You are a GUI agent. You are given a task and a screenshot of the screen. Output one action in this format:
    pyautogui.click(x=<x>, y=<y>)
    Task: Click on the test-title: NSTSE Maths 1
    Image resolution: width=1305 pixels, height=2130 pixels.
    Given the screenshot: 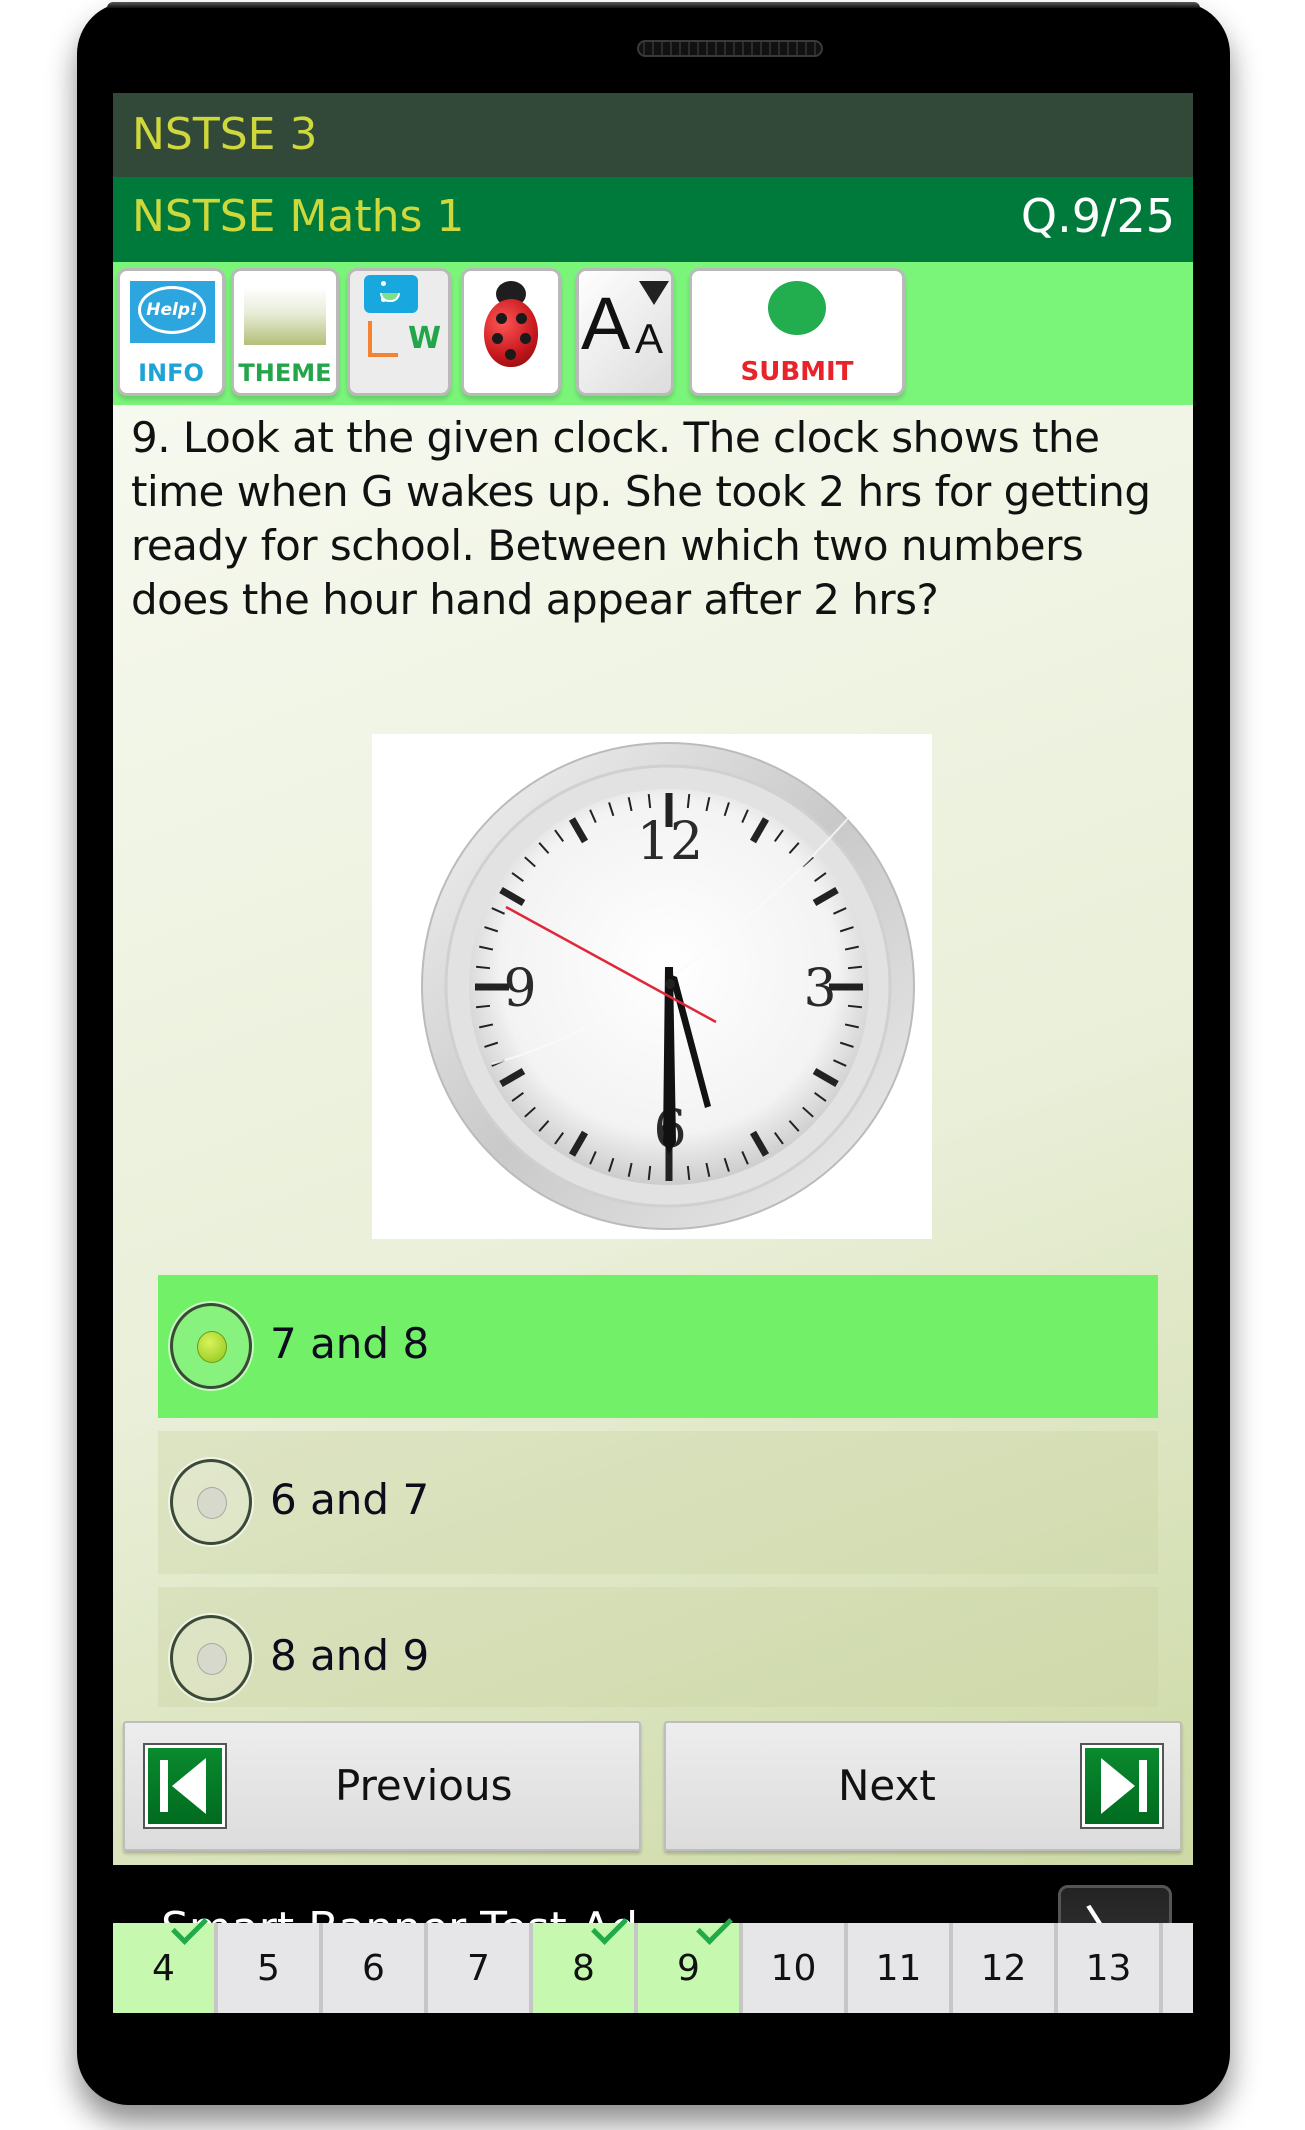 What is the action you would take?
    pyautogui.click(x=298, y=216)
    